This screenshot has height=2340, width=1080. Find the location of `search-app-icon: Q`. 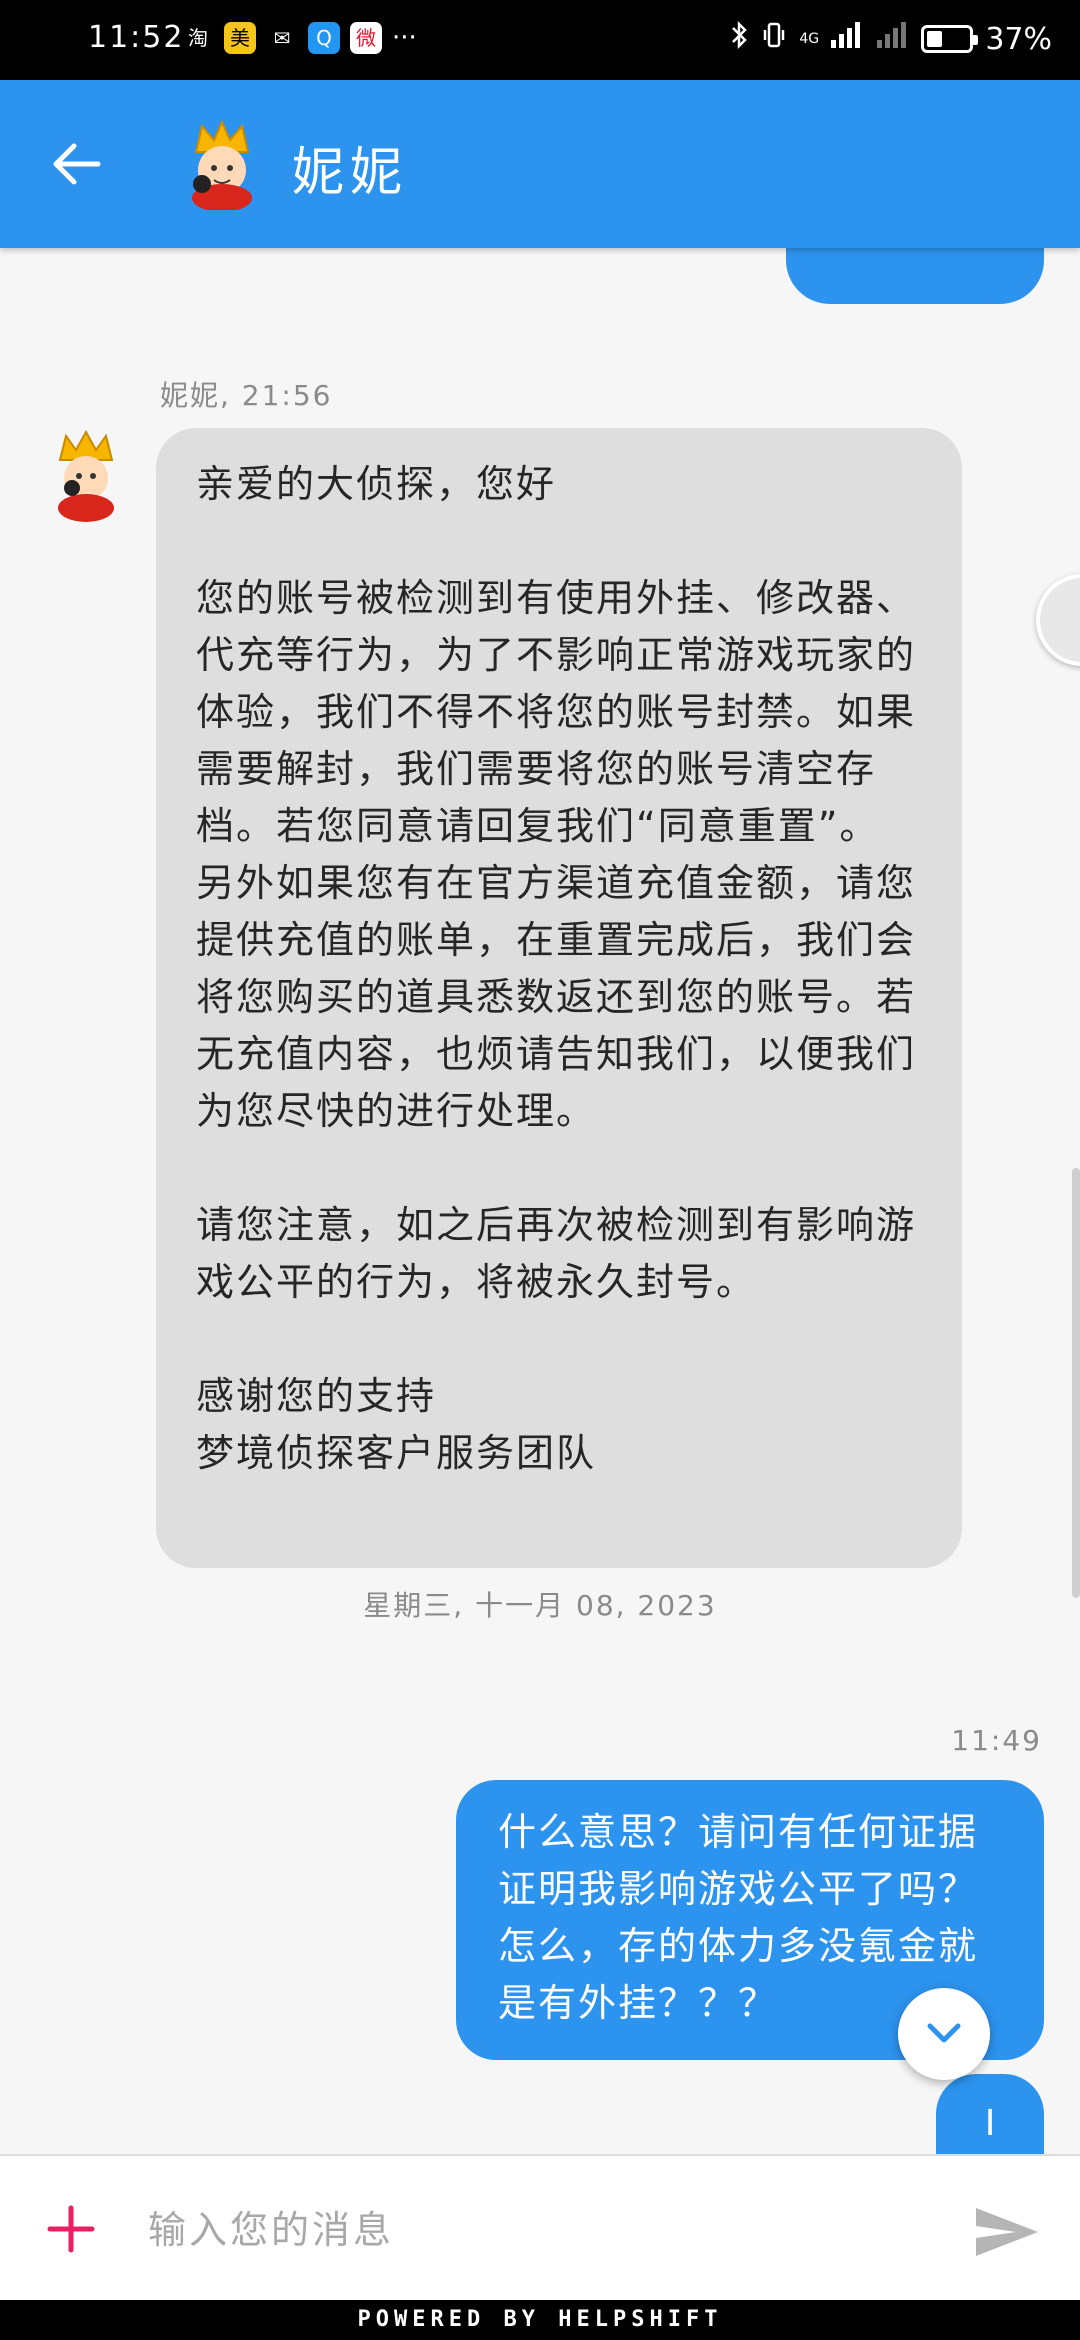

search-app-icon: Q is located at coordinates (324, 38).